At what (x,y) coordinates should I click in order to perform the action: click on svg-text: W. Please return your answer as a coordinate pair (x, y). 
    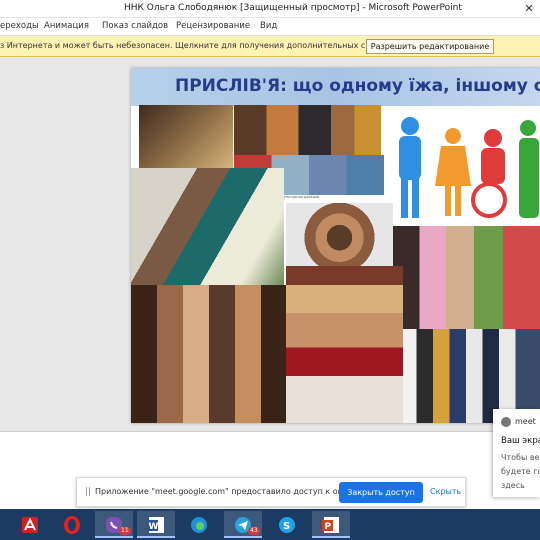
    Looking at the image, I should click on (154, 527).